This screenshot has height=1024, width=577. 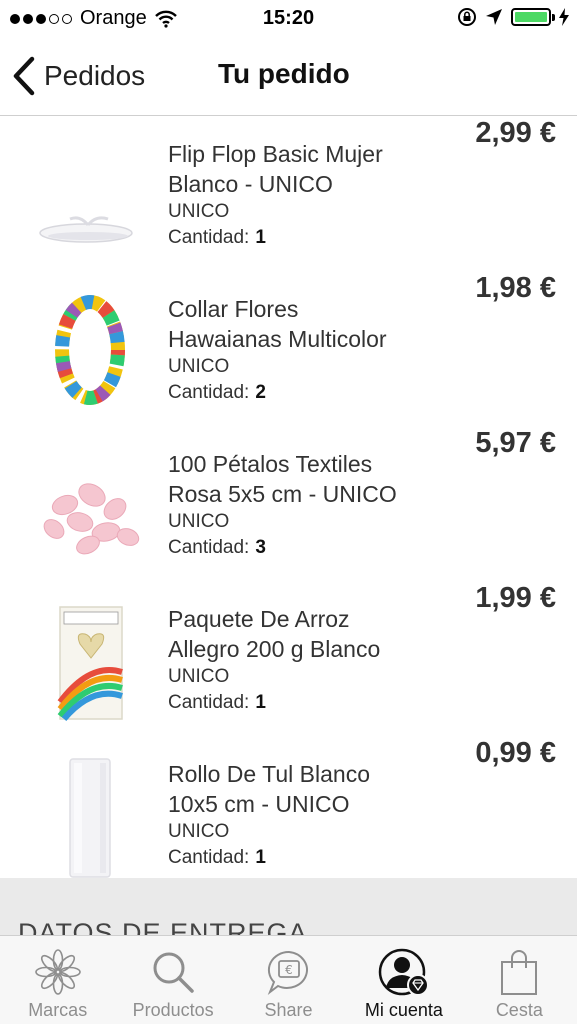 I want to click on charging-bolt-icon, so click(x=564, y=17).